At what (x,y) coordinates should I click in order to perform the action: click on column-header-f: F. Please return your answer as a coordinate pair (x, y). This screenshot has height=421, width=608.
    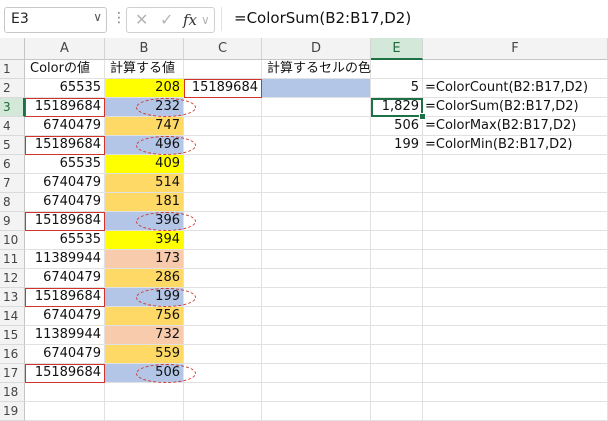
    Looking at the image, I should click on (515, 49).